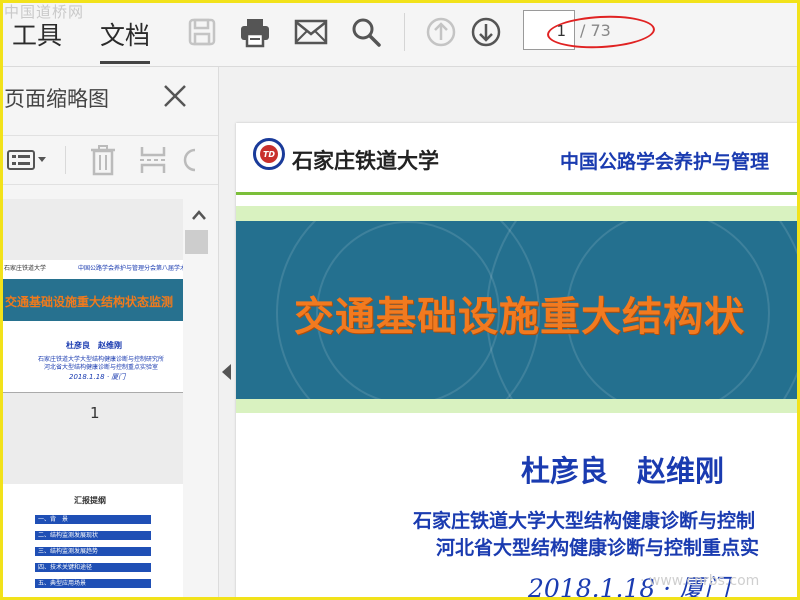 This screenshot has height=600, width=800. What do you see at coordinates (125, 34) in the screenshot?
I see `tab-document: 文档` at bounding box center [125, 34].